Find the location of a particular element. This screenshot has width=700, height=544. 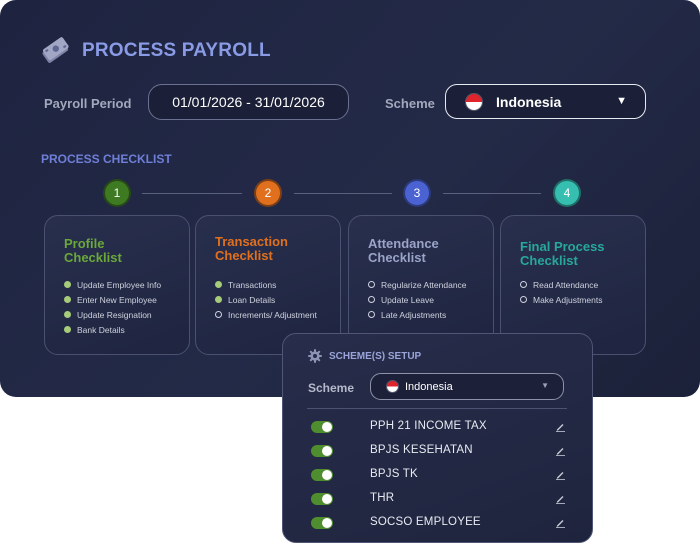

payroll-period-value: 01/01/2026 - 31/01/2026 is located at coordinates (248, 102).